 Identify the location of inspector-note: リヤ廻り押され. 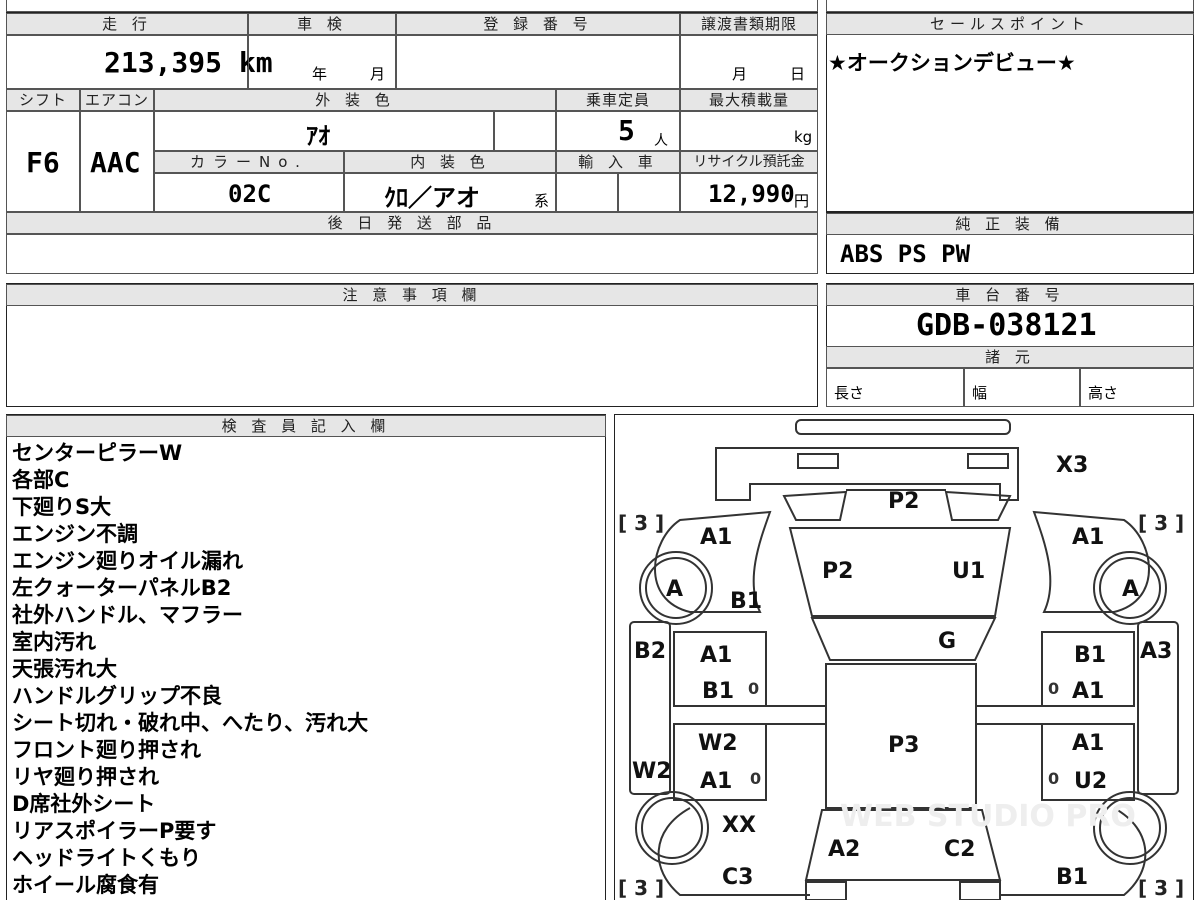
(85, 777).